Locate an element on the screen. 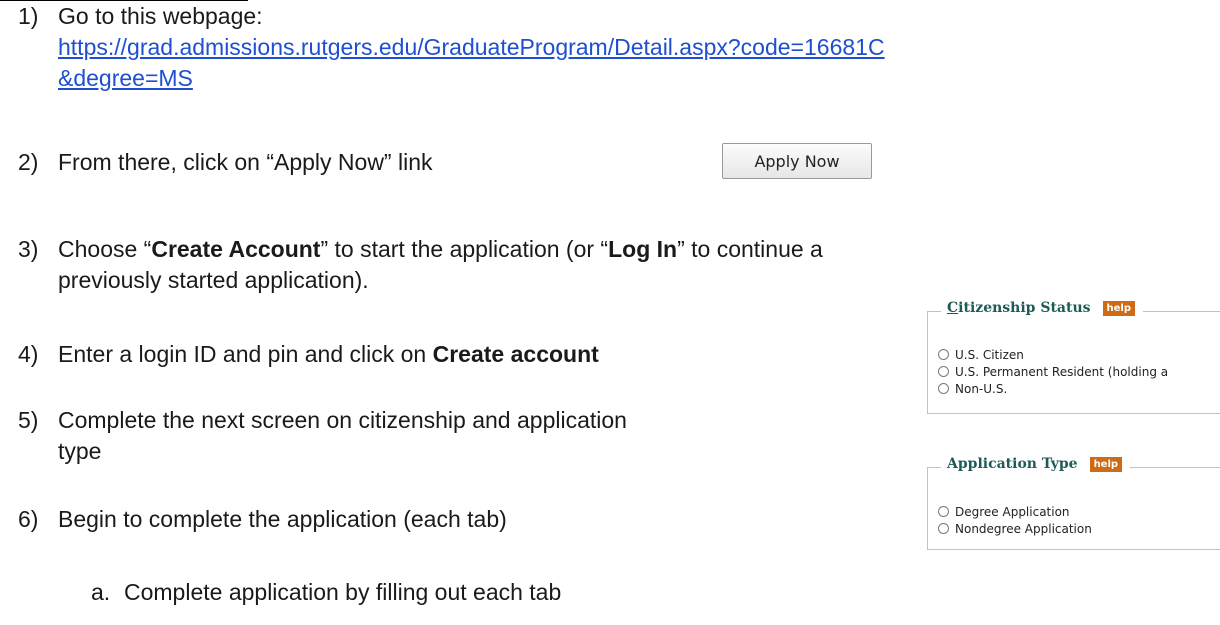 This screenshot has width=1220, height=625. citizenship-option-us-citizen: U.S. Citizen is located at coordinates (1053, 354).